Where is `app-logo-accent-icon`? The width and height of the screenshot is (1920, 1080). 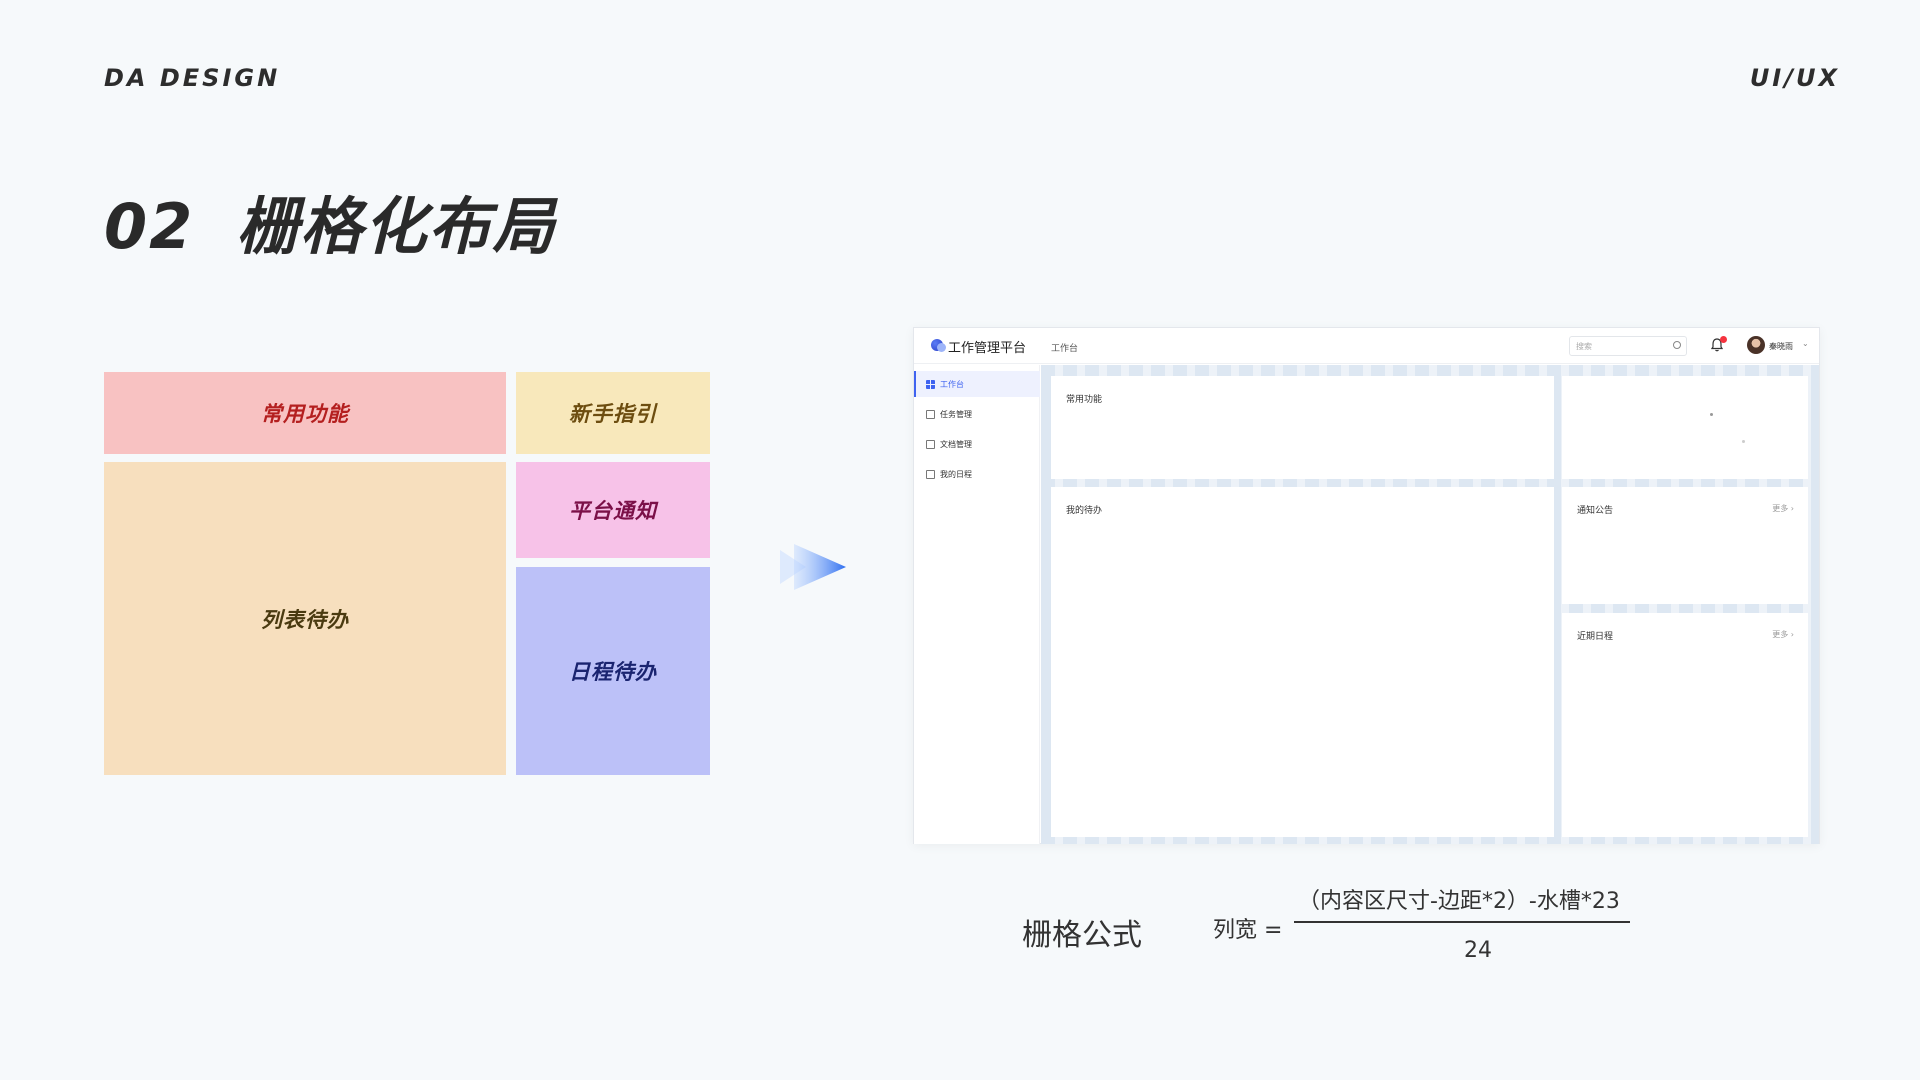
app-logo-accent-icon is located at coordinates (941, 347).